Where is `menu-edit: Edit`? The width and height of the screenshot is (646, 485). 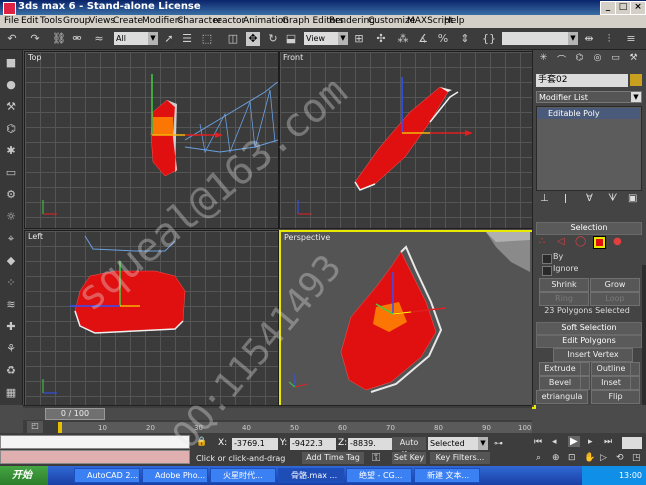
menu-edit: Edit is located at coordinates (29, 21).